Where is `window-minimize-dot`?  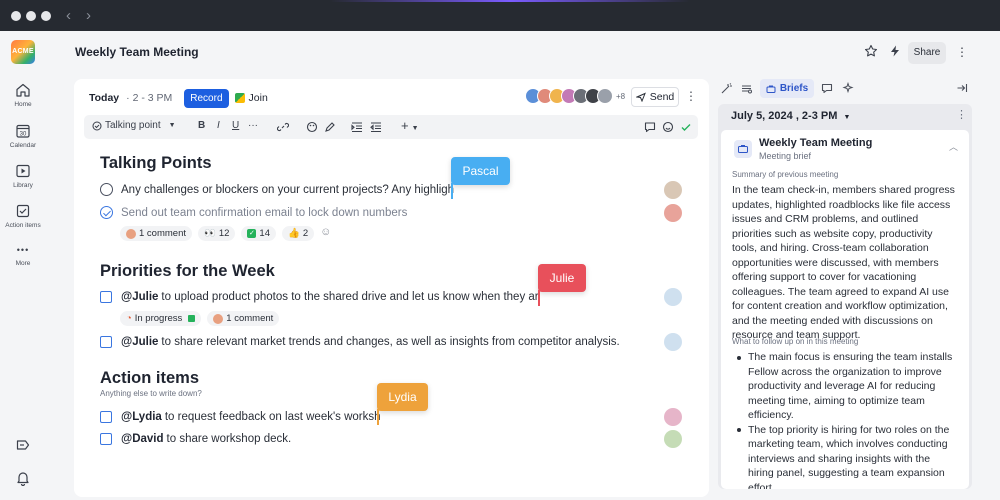 window-minimize-dot is located at coordinates (31, 16).